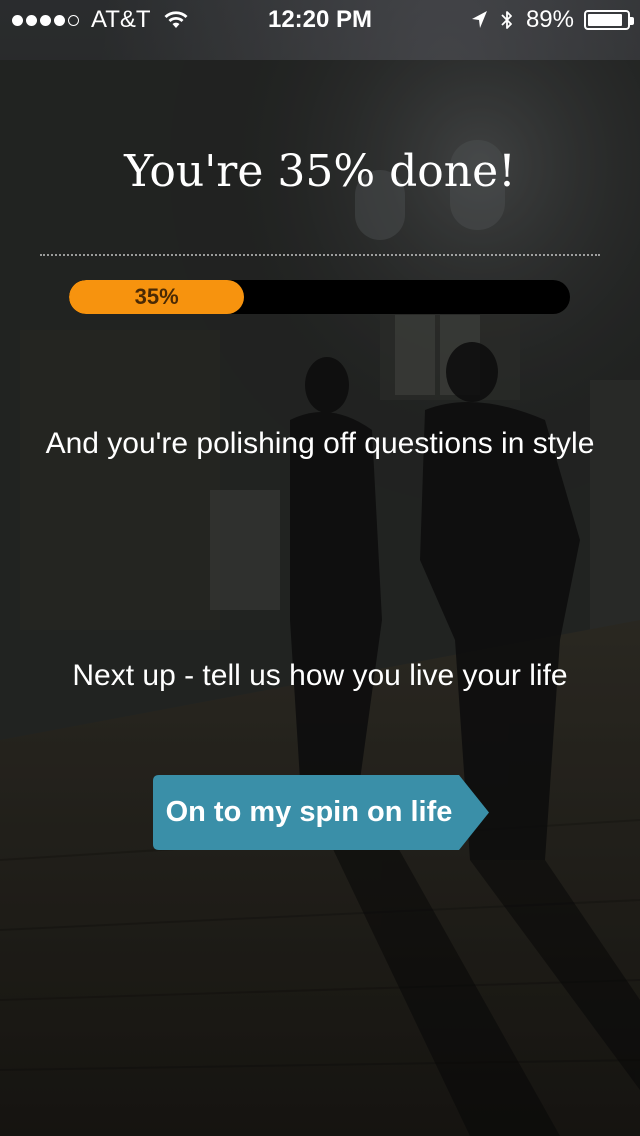 This screenshot has height=1136, width=640. What do you see at coordinates (506, 20) in the screenshot?
I see `bluetooth-icon` at bounding box center [506, 20].